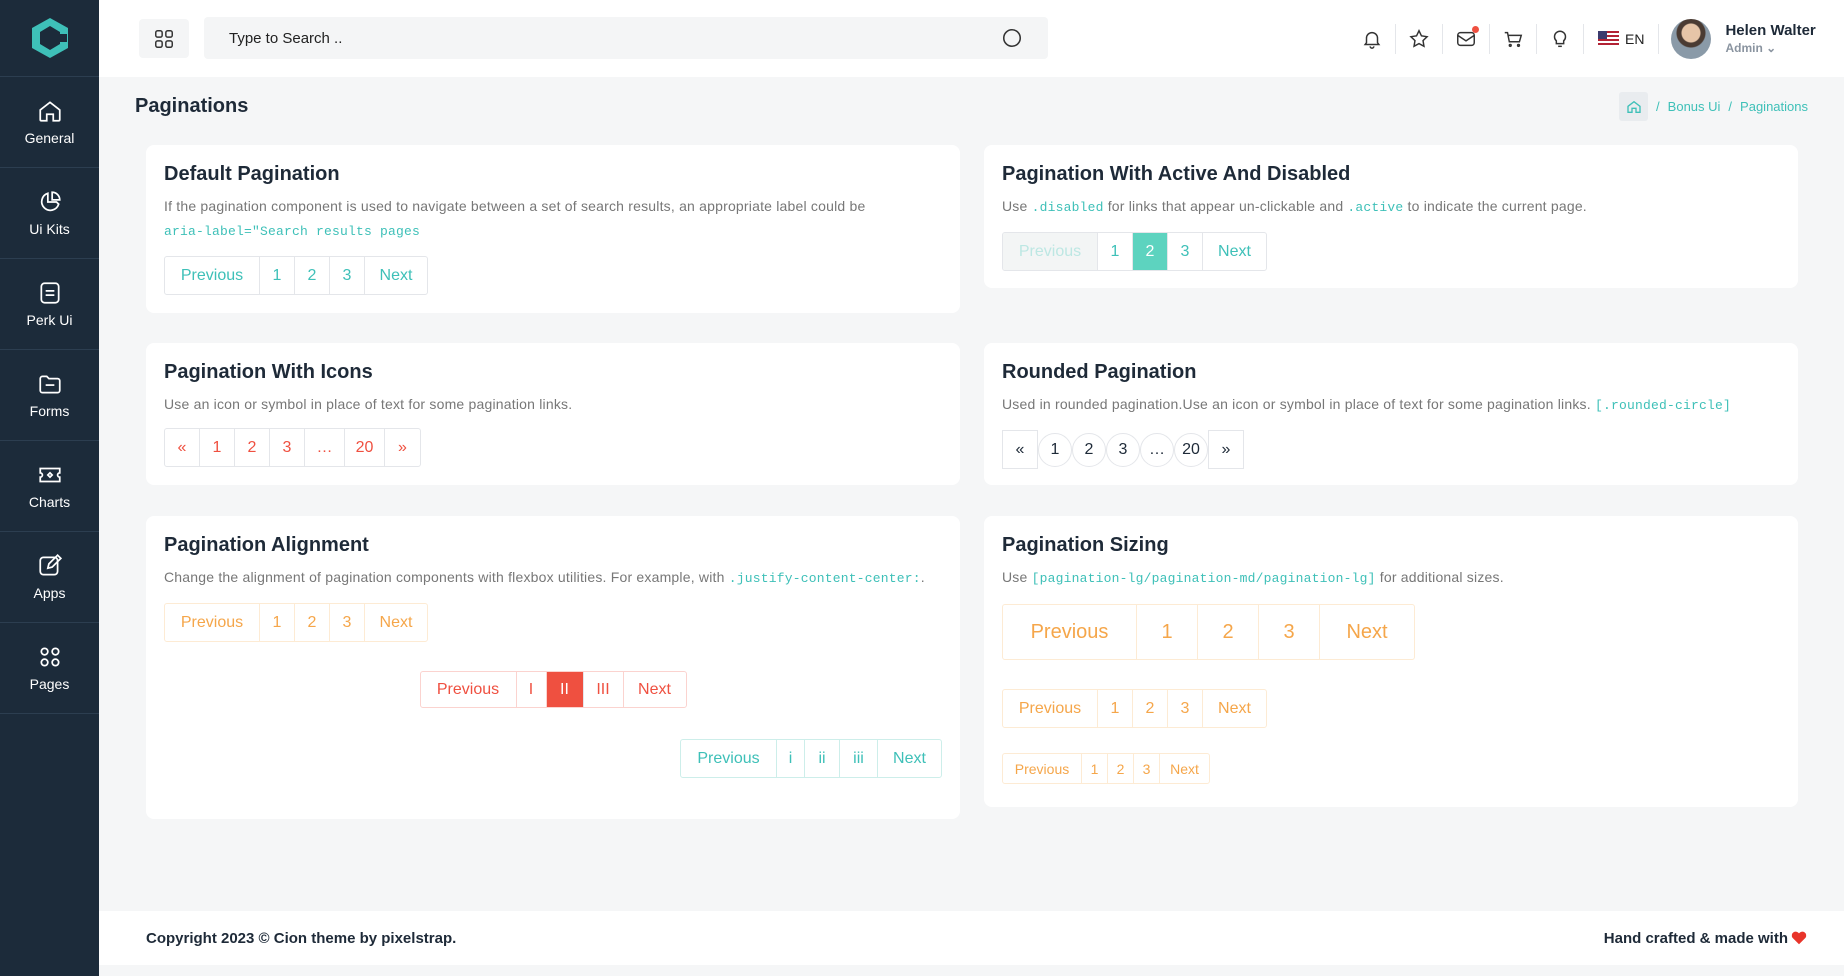 The width and height of the screenshot is (1844, 976). I want to click on language-selector: EN, so click(1622, 38).